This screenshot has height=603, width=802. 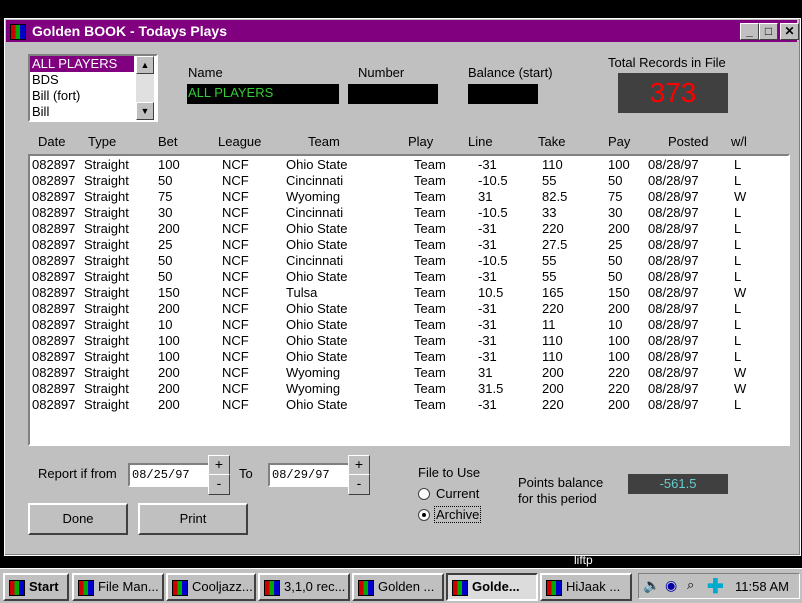 I want to click on table-cell: 220, so click(x=619, y=372).